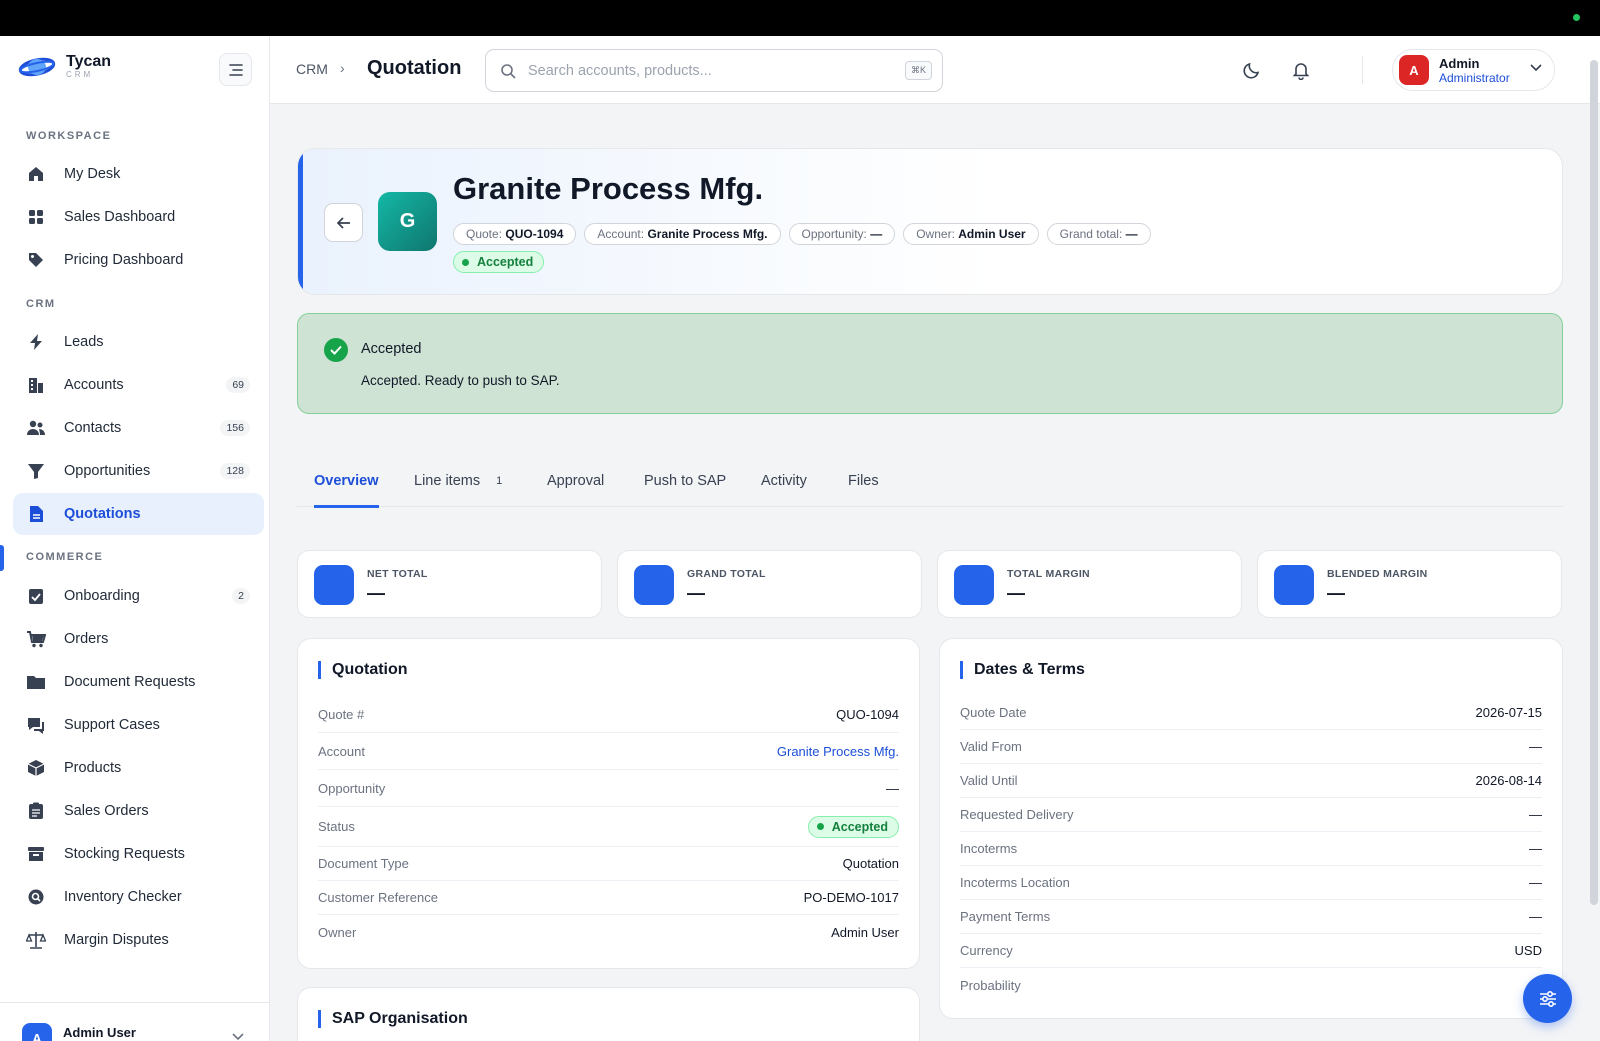 This screenshot has width=1600, height=1041. What do you see at coordinates (1409, 584) in the screenshot?
I see `kpi-blended-margin: BLENDED MARGIN —` at bounding box center [1409, 584].